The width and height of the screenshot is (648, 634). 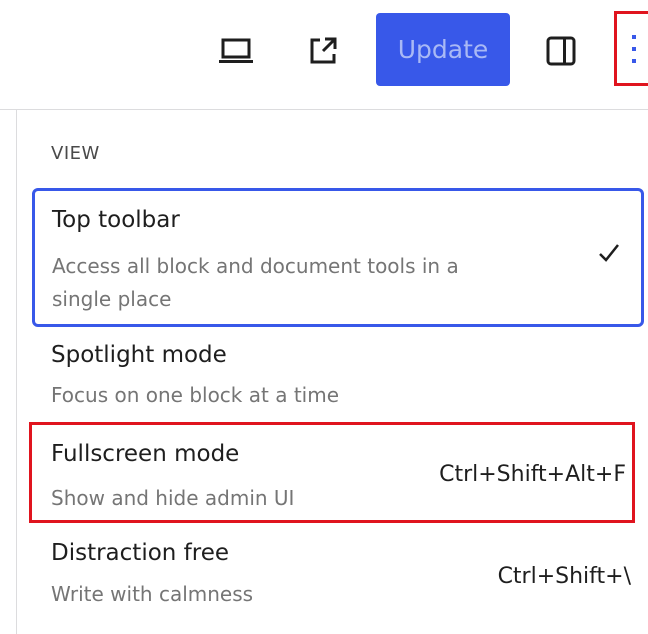 What do you see at coordinates (195, 395) in the screenshot?
I see `menu-item-description: Focus on one block at a time` at bounding box center [195, 395].